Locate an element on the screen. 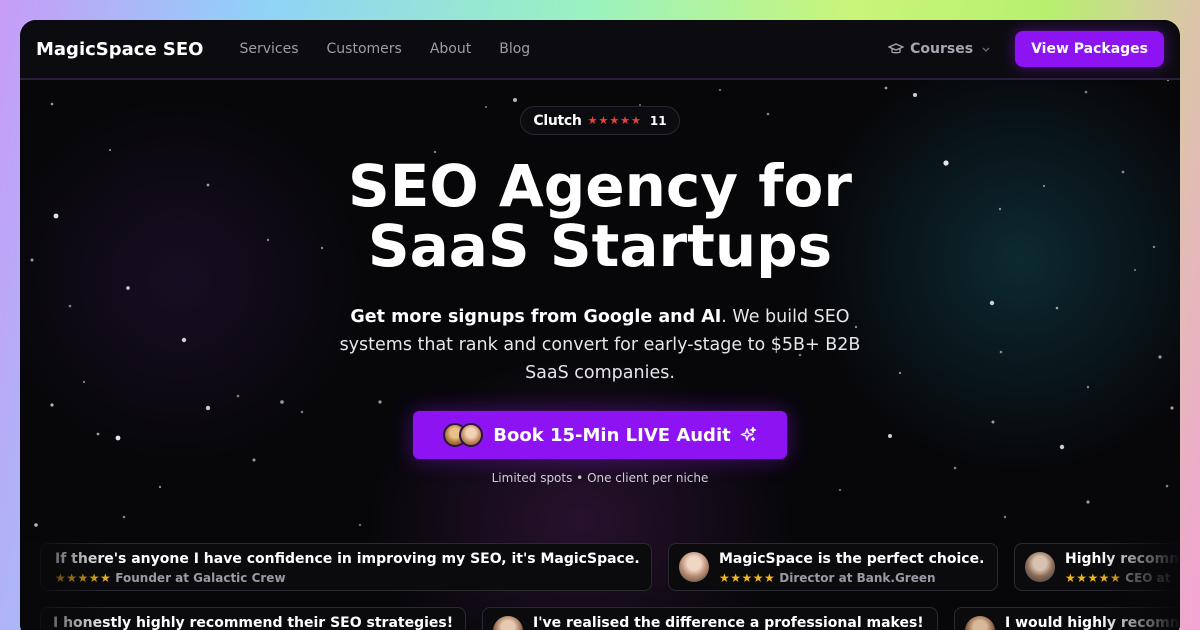  nav-link-customers: Customers is located at coordinates (364, 49).